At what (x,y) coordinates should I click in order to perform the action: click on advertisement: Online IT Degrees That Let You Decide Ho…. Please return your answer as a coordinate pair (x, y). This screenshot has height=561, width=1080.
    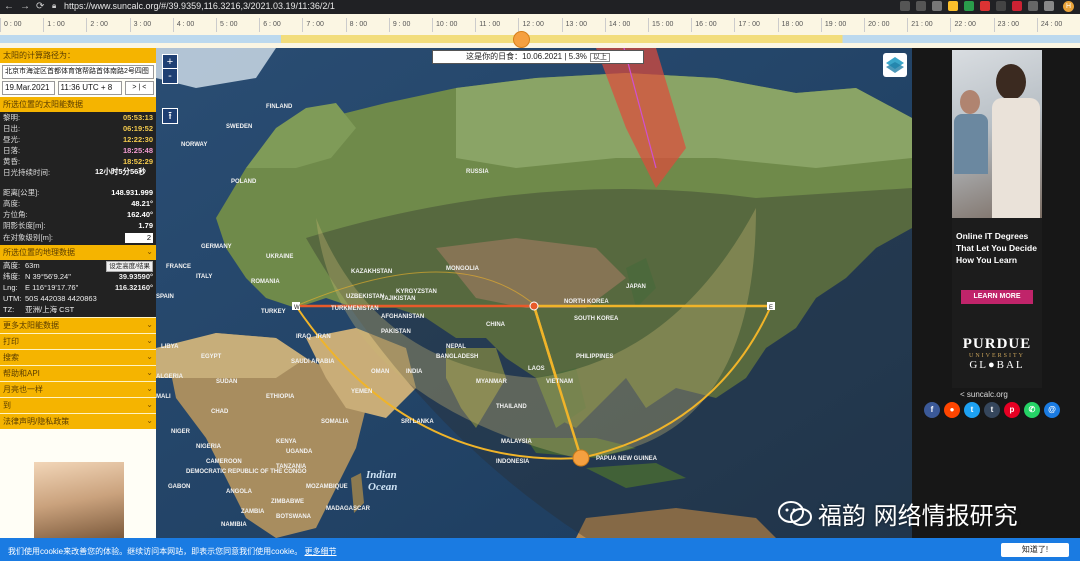
    Looking at the image, I should click on (997, 219).